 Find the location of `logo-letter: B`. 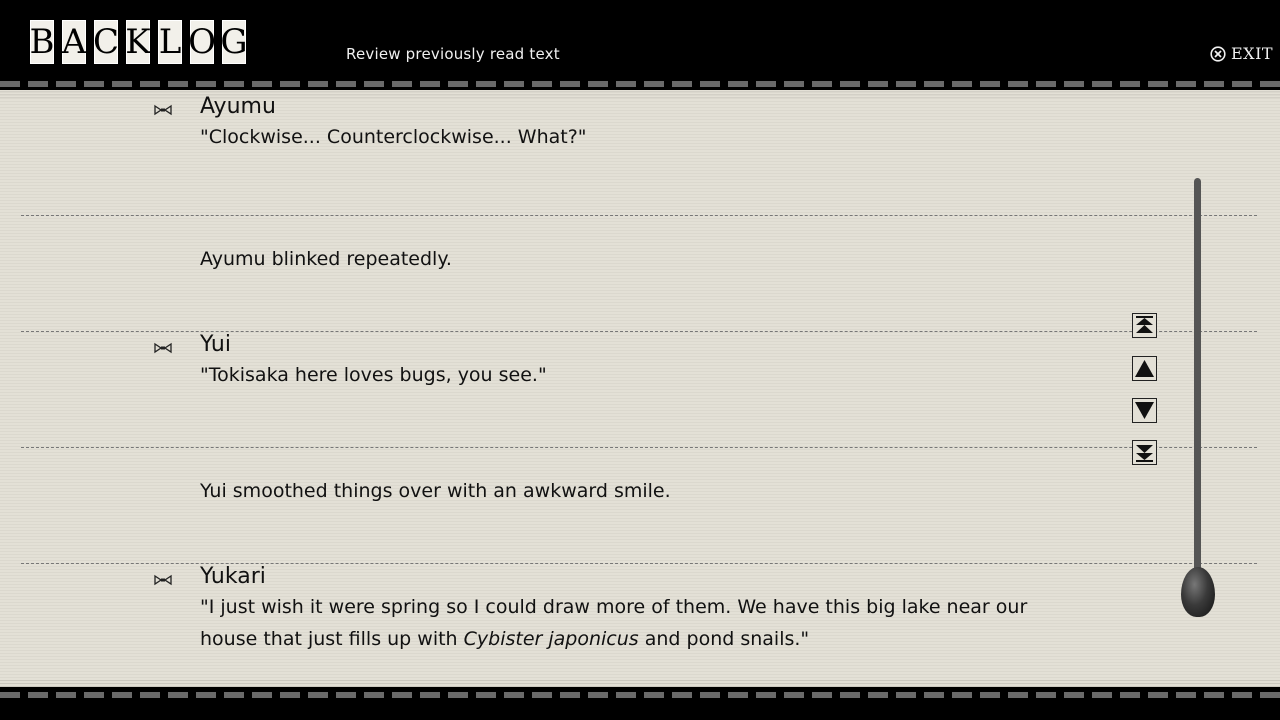

logo-letter: B is located at coordinates (42, 42).